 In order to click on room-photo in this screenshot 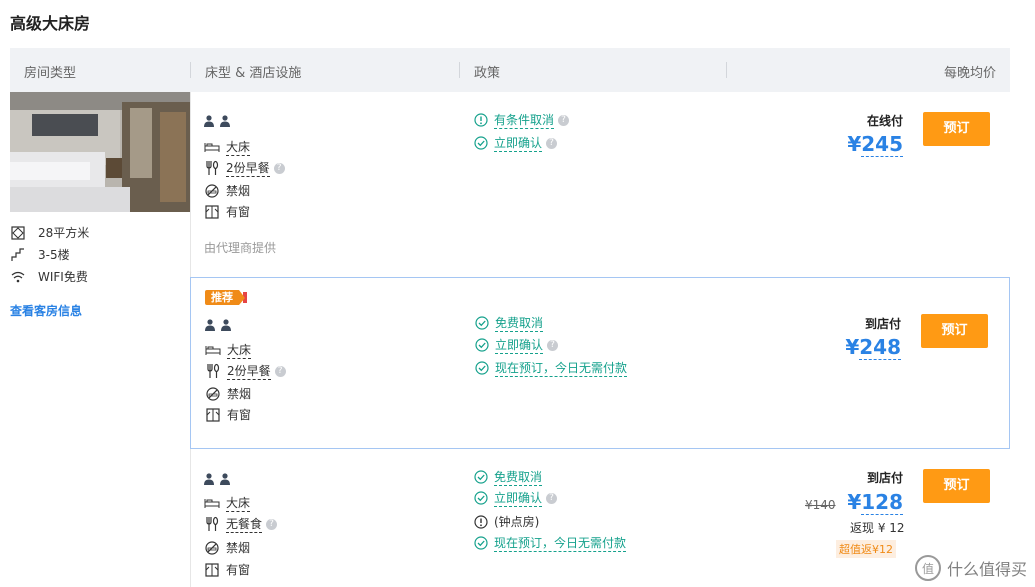, I will do `click(100, 152)`.